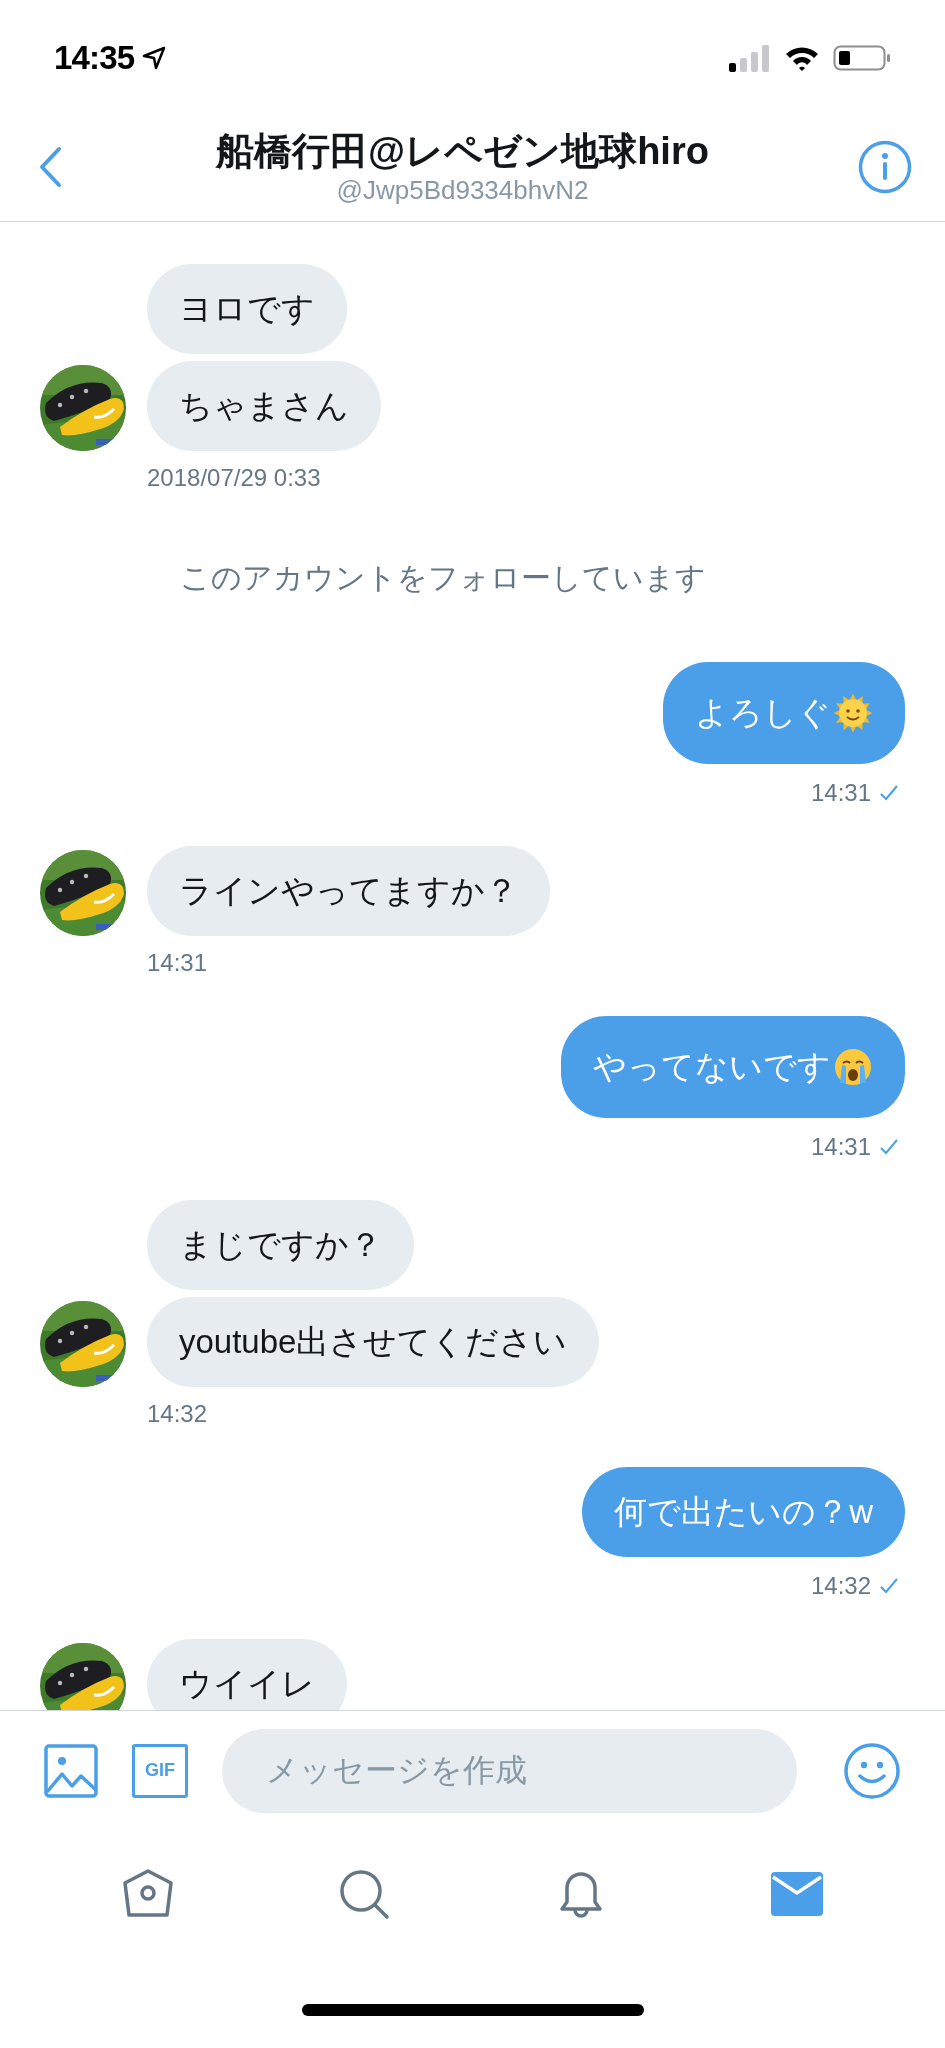 The image size is (945, 2048). I want to click on received-message-bubble: ヨロです, so click(247, 309).